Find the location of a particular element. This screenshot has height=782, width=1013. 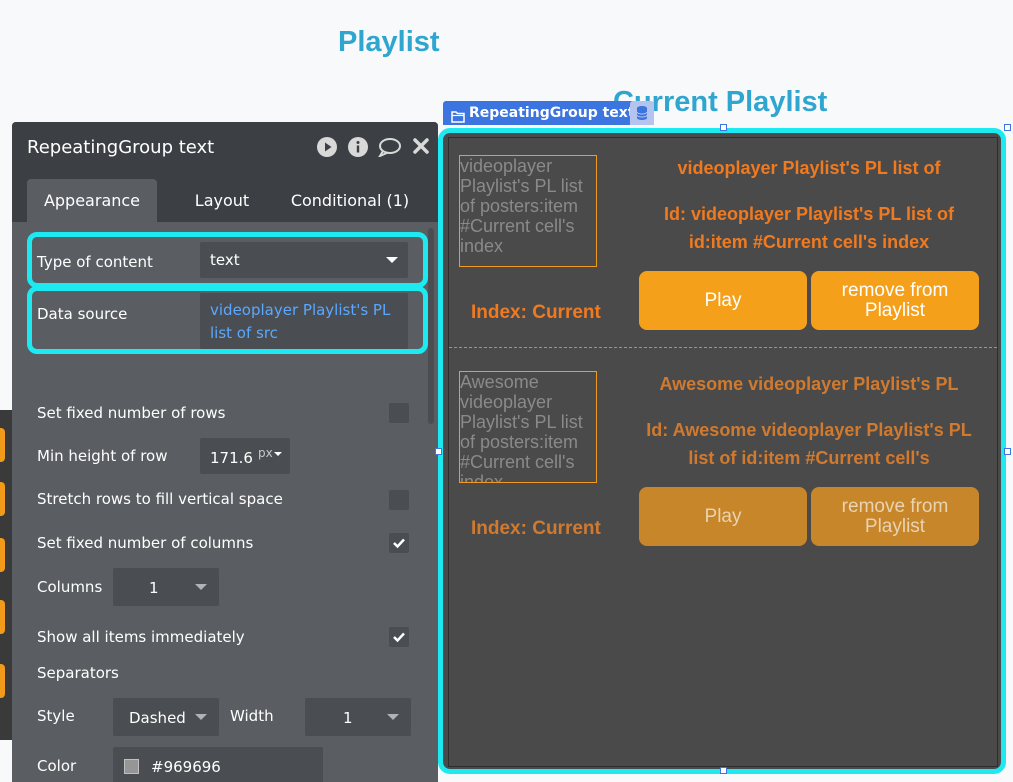

tab-layout: Layout is located at coordinates (222, 200).